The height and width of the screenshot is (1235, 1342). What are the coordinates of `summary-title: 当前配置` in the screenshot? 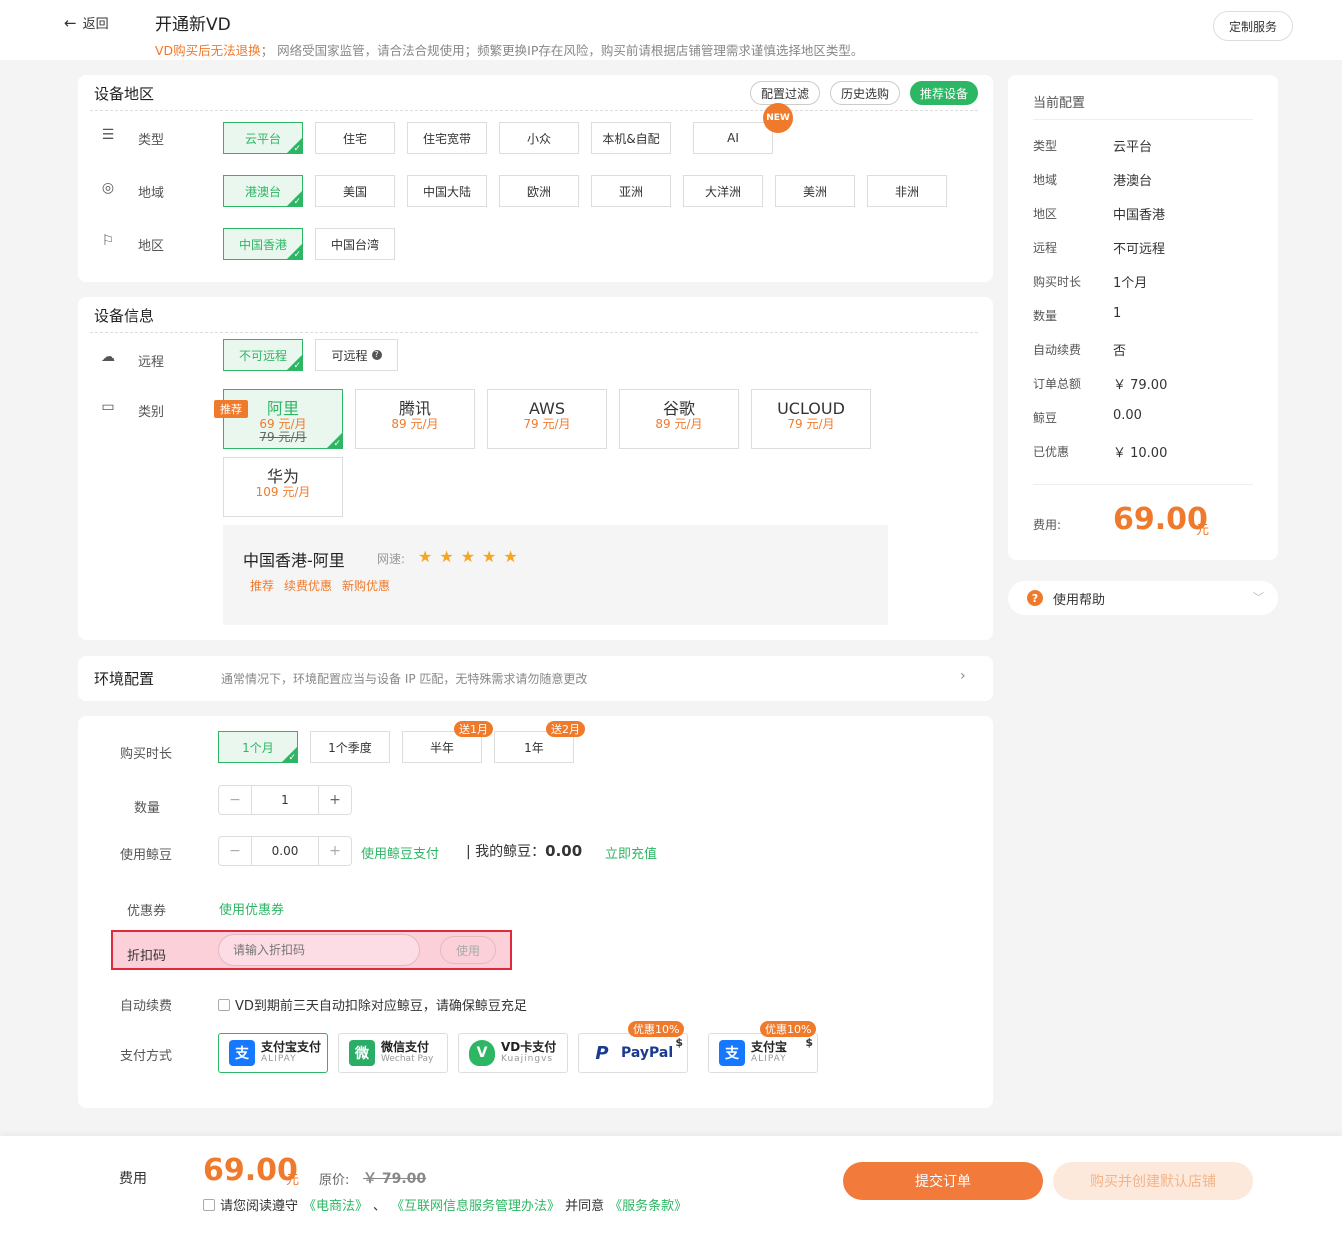 It's located at (1059, 103).